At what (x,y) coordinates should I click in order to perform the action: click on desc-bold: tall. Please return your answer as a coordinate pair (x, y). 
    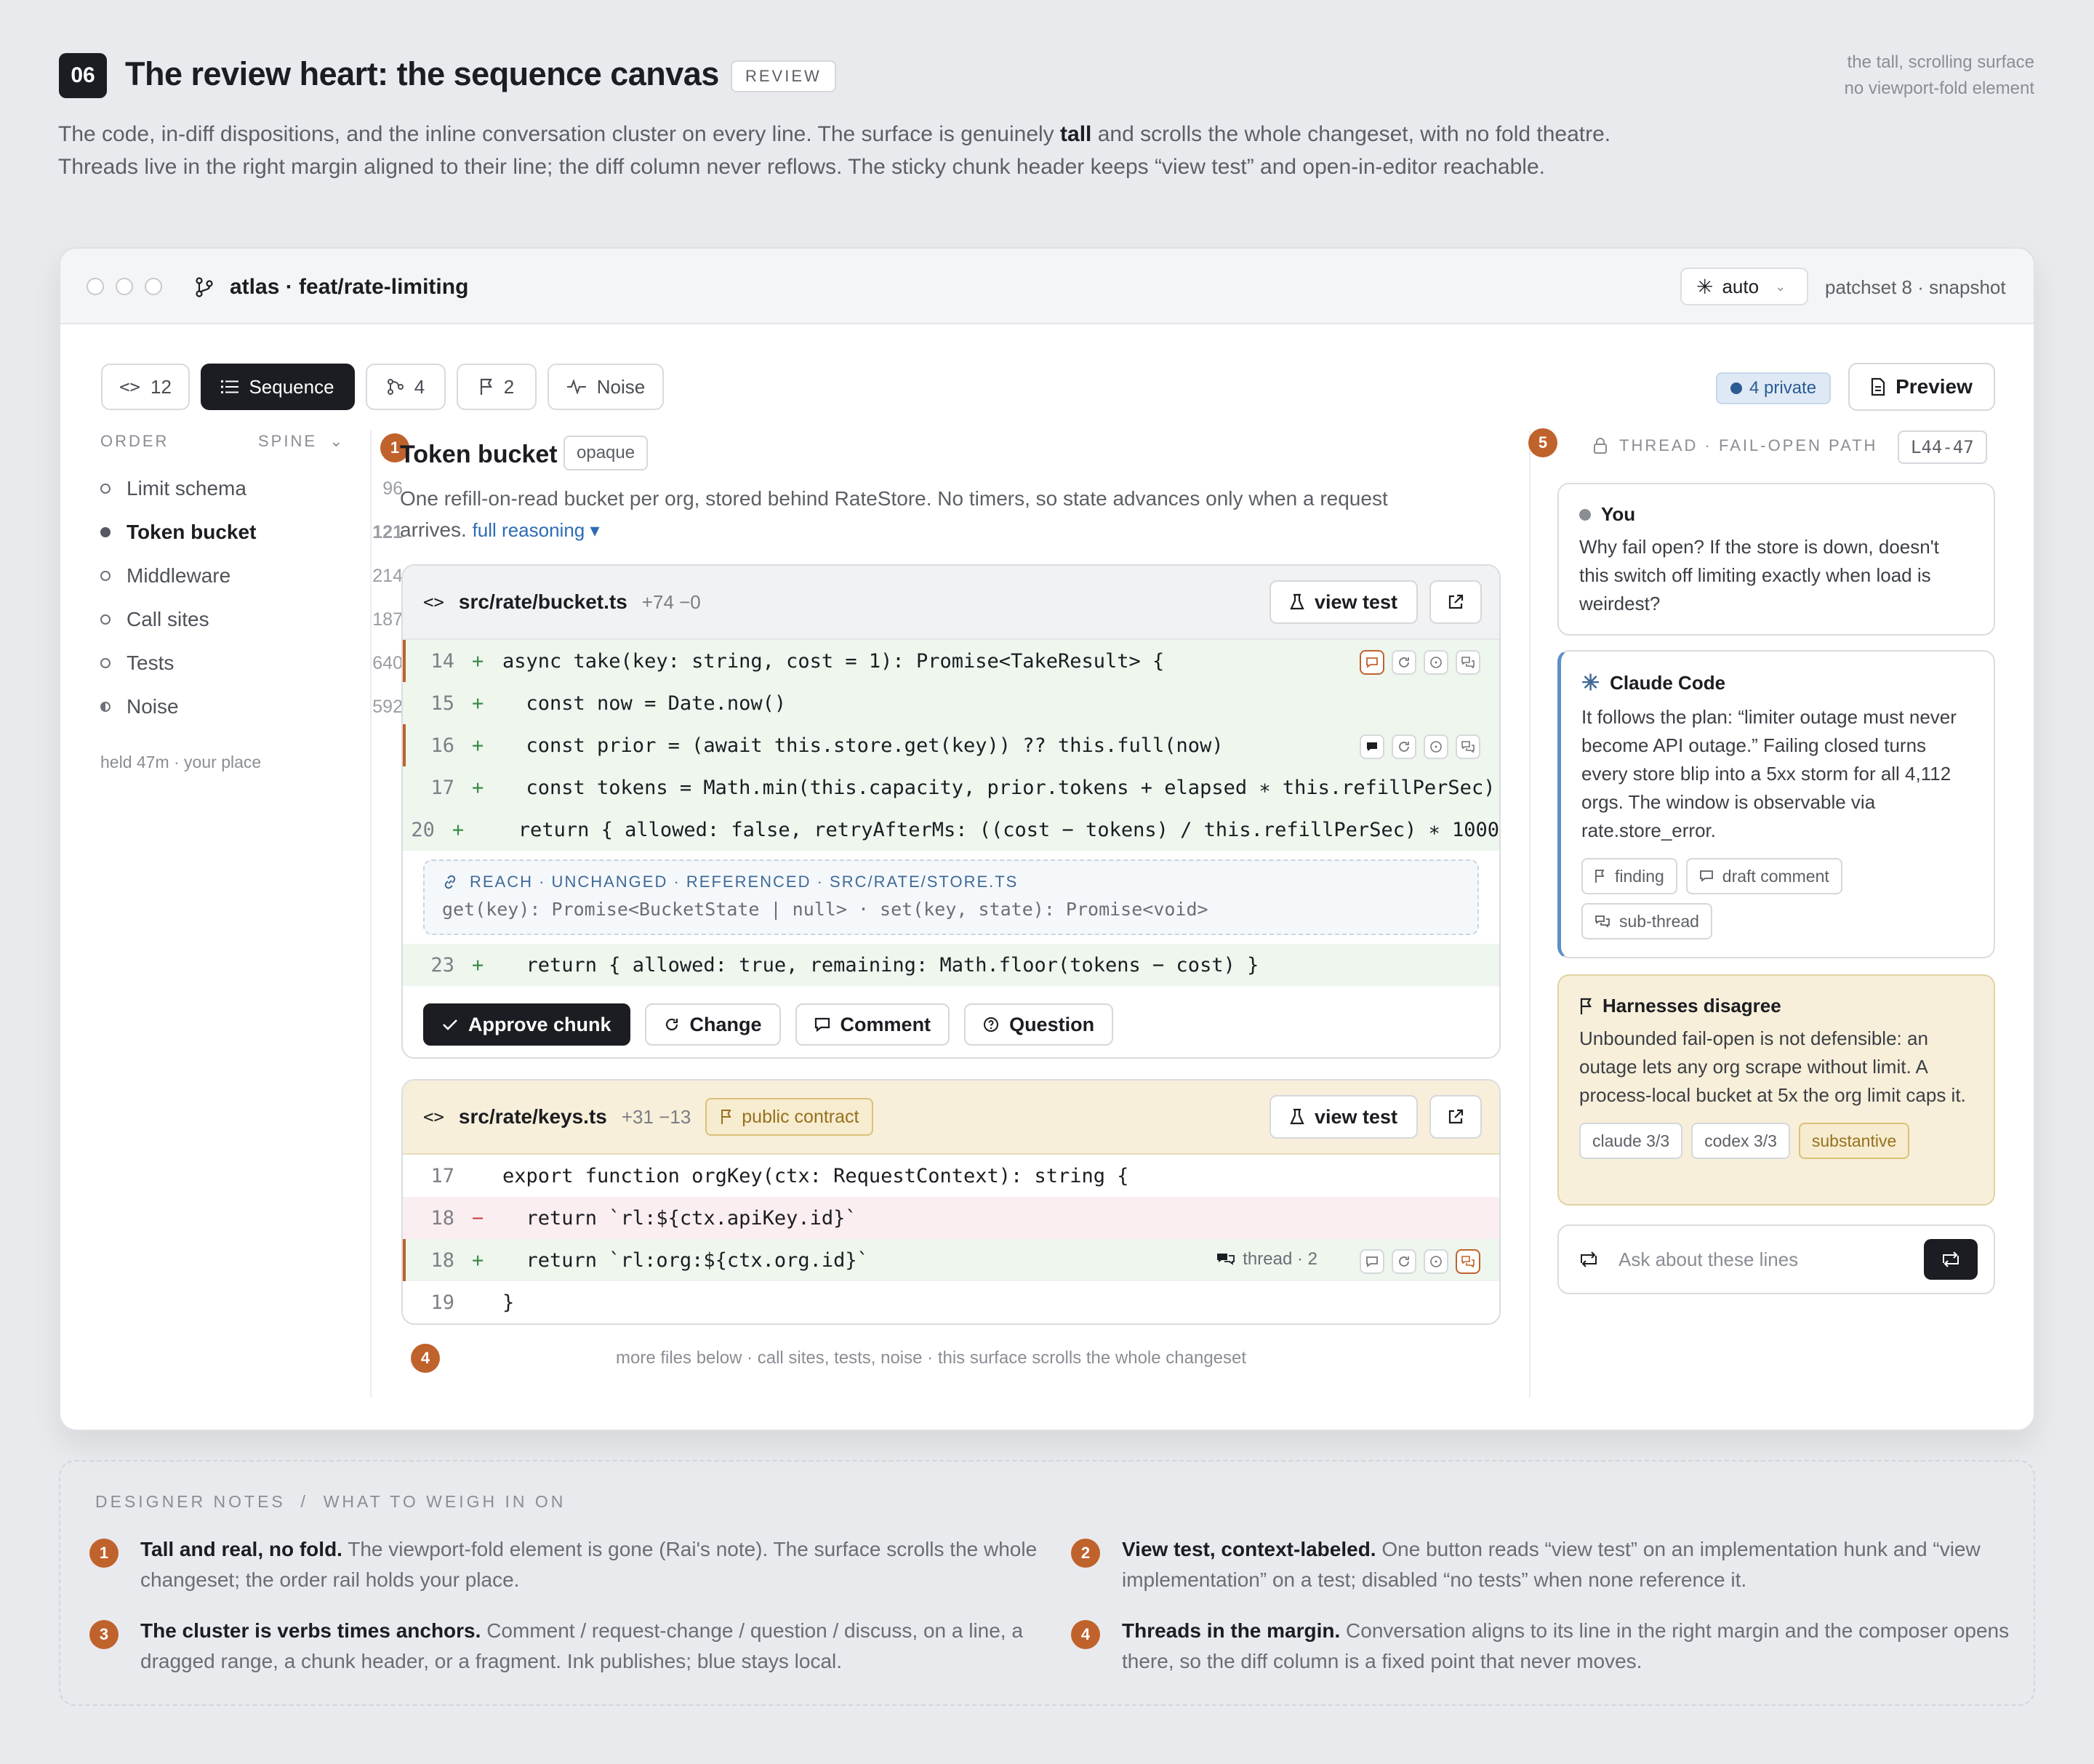
    Looking at the image, I should click on (1076, 134).